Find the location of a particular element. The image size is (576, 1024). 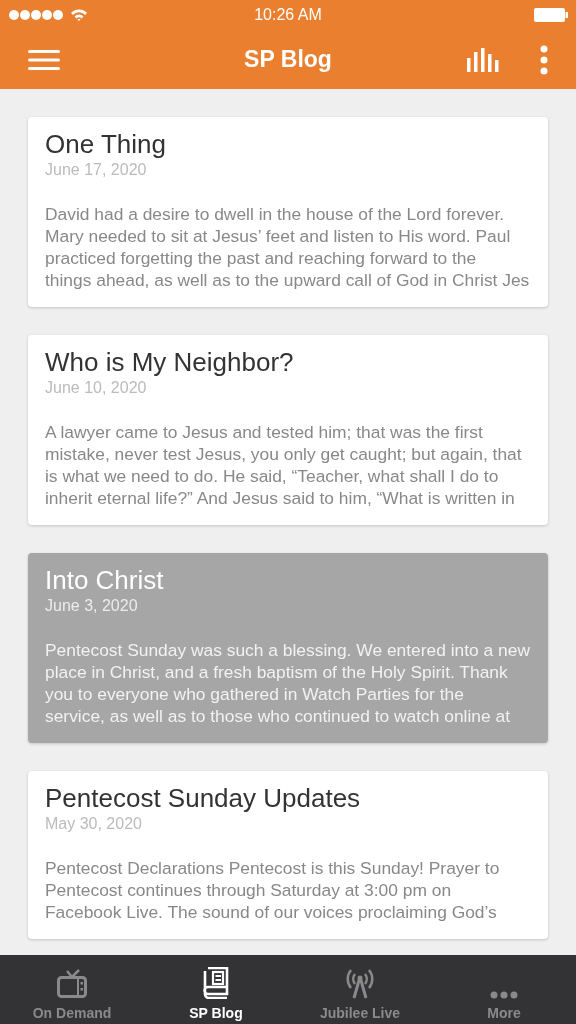

menu-icon is located at coordinates (44, 59).